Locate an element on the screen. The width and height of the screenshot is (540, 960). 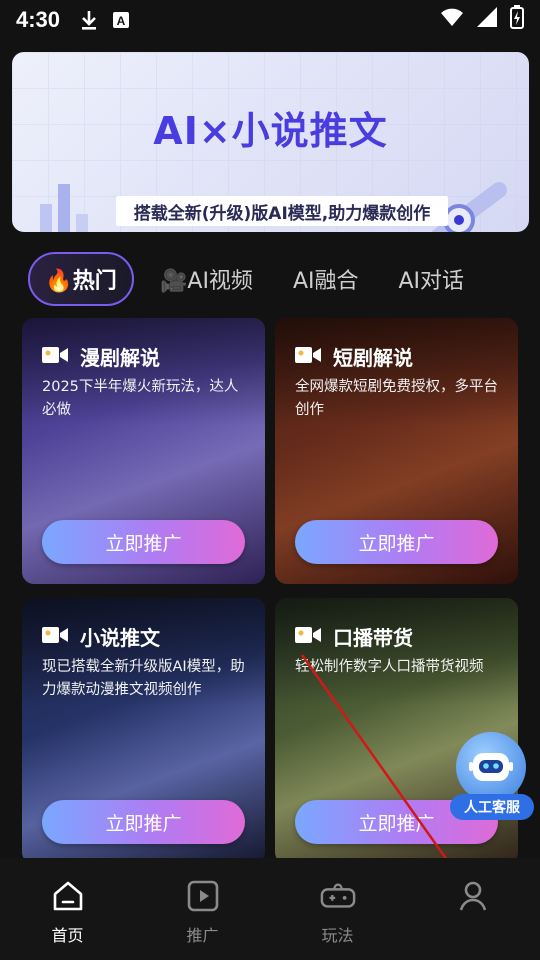
chart-decoration-icon is located at coordinates (74, 198).